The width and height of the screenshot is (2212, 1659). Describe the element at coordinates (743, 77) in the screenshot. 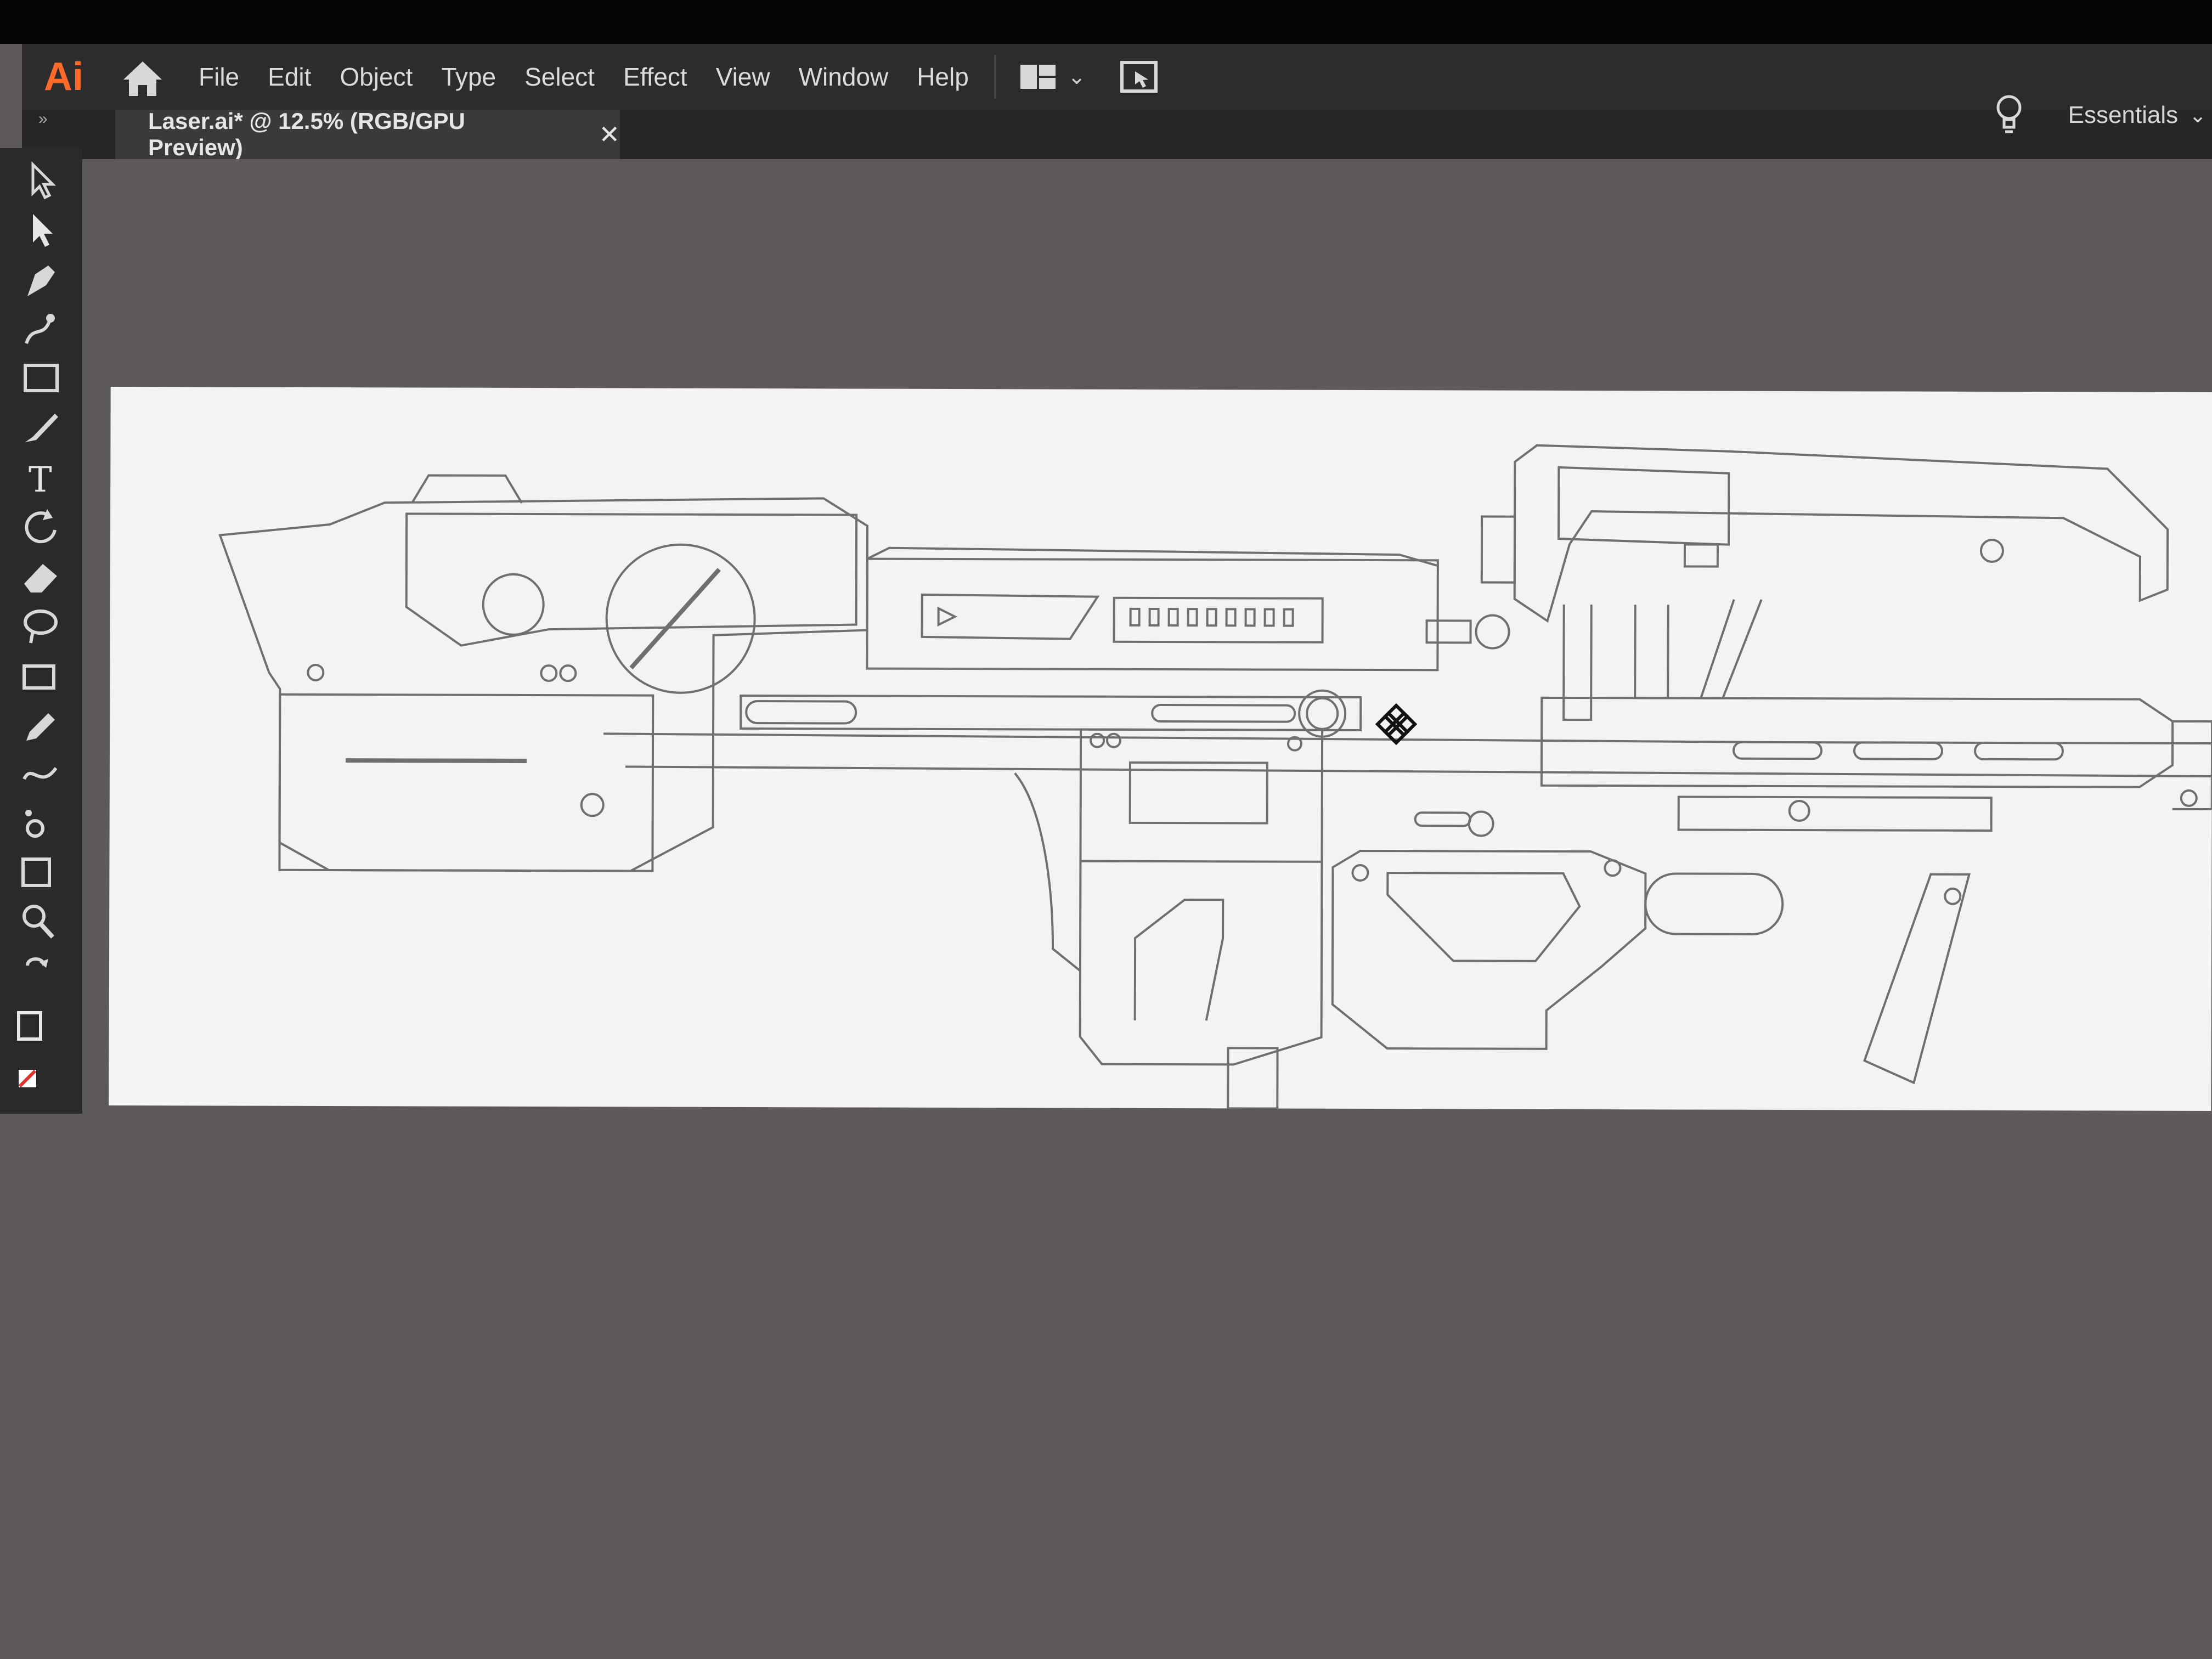

I see `menu-view: View` at that location.